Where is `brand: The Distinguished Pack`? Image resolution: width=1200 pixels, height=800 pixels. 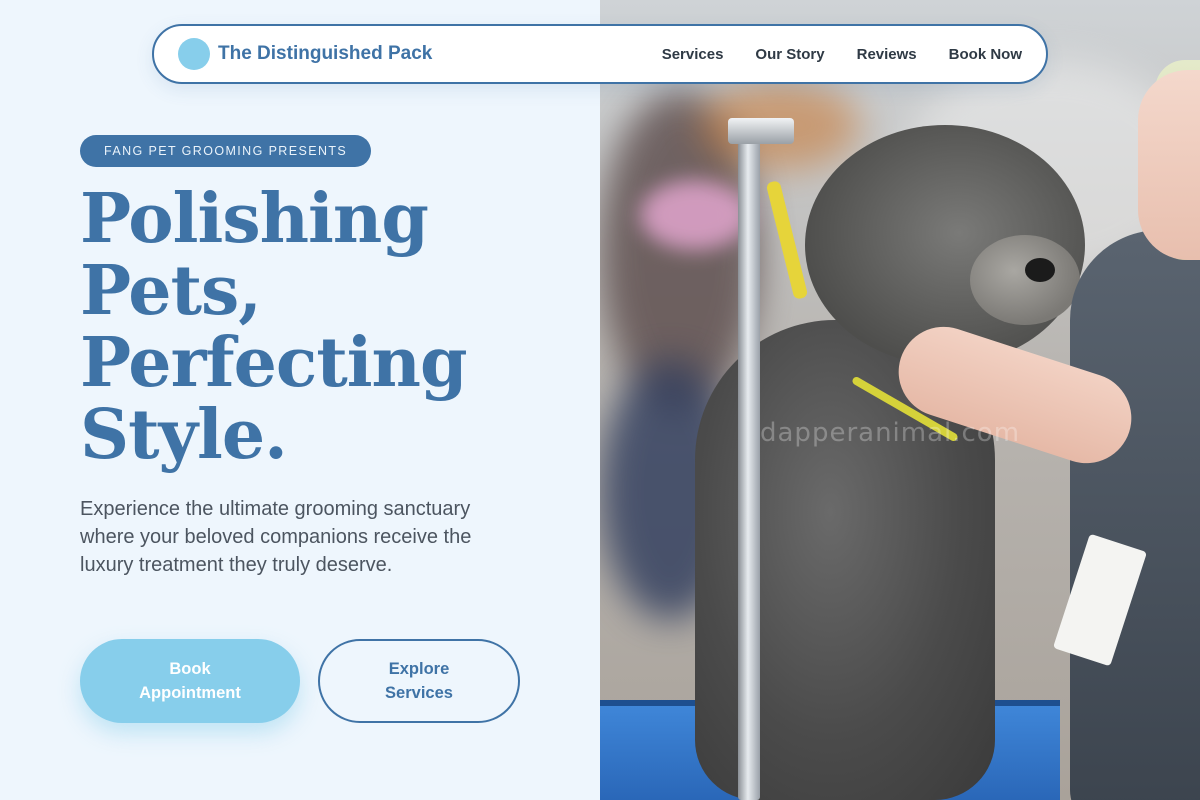 brand: The Distinguished Pack is located at coordinates (305, 54).